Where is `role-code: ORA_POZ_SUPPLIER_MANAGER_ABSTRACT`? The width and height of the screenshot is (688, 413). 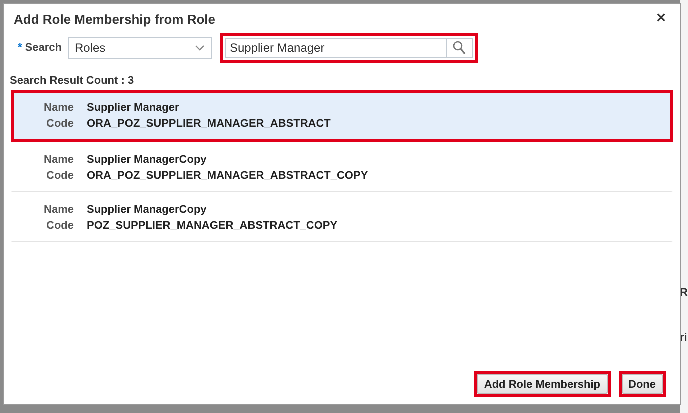
role-code: ORA_POZ_SUPPLIER_MANAGER_ABSTRACT is located at coordinates (209, 124).